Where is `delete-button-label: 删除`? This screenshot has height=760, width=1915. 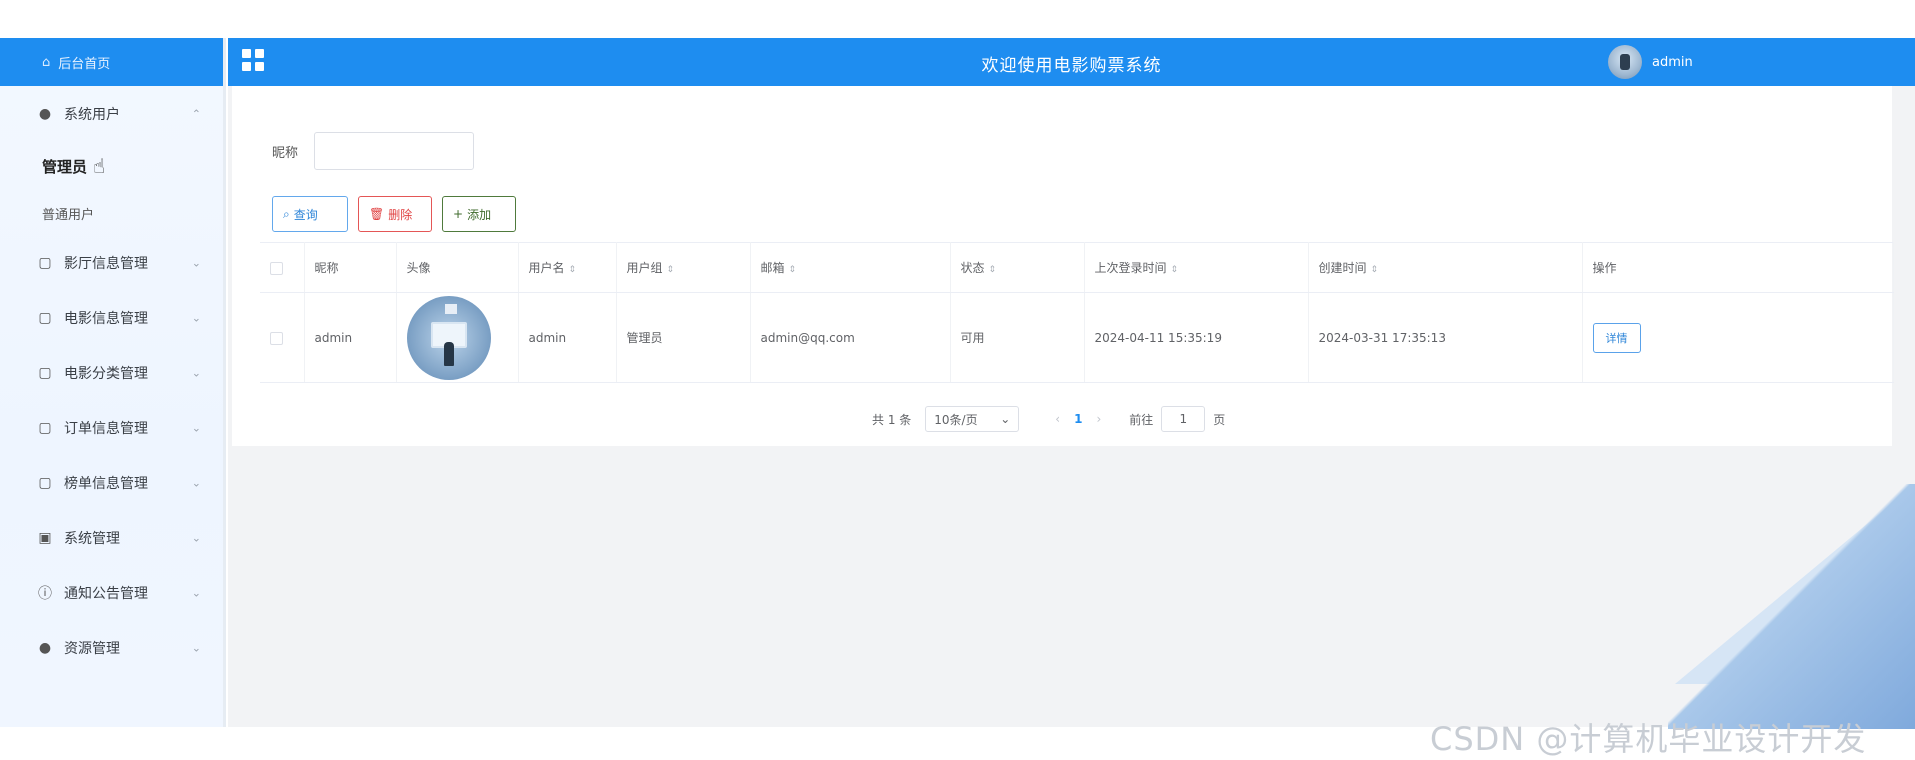
delete-button-label: 删除 is located at coordinates (400, 214).